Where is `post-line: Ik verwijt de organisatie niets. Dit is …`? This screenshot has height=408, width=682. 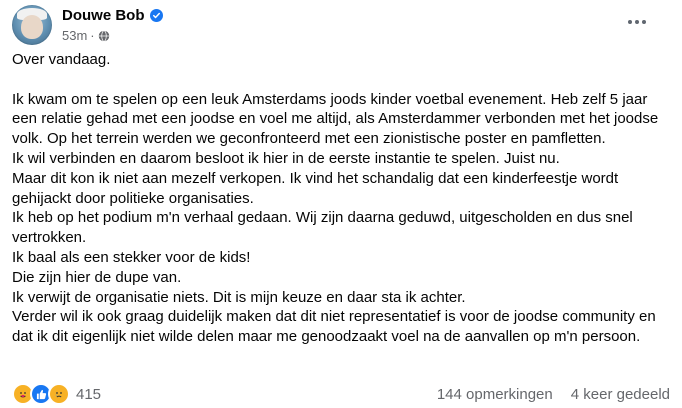 post-line: Ik verwijt de organisatie niets. Dit is … is located at coordinates (239, 297).